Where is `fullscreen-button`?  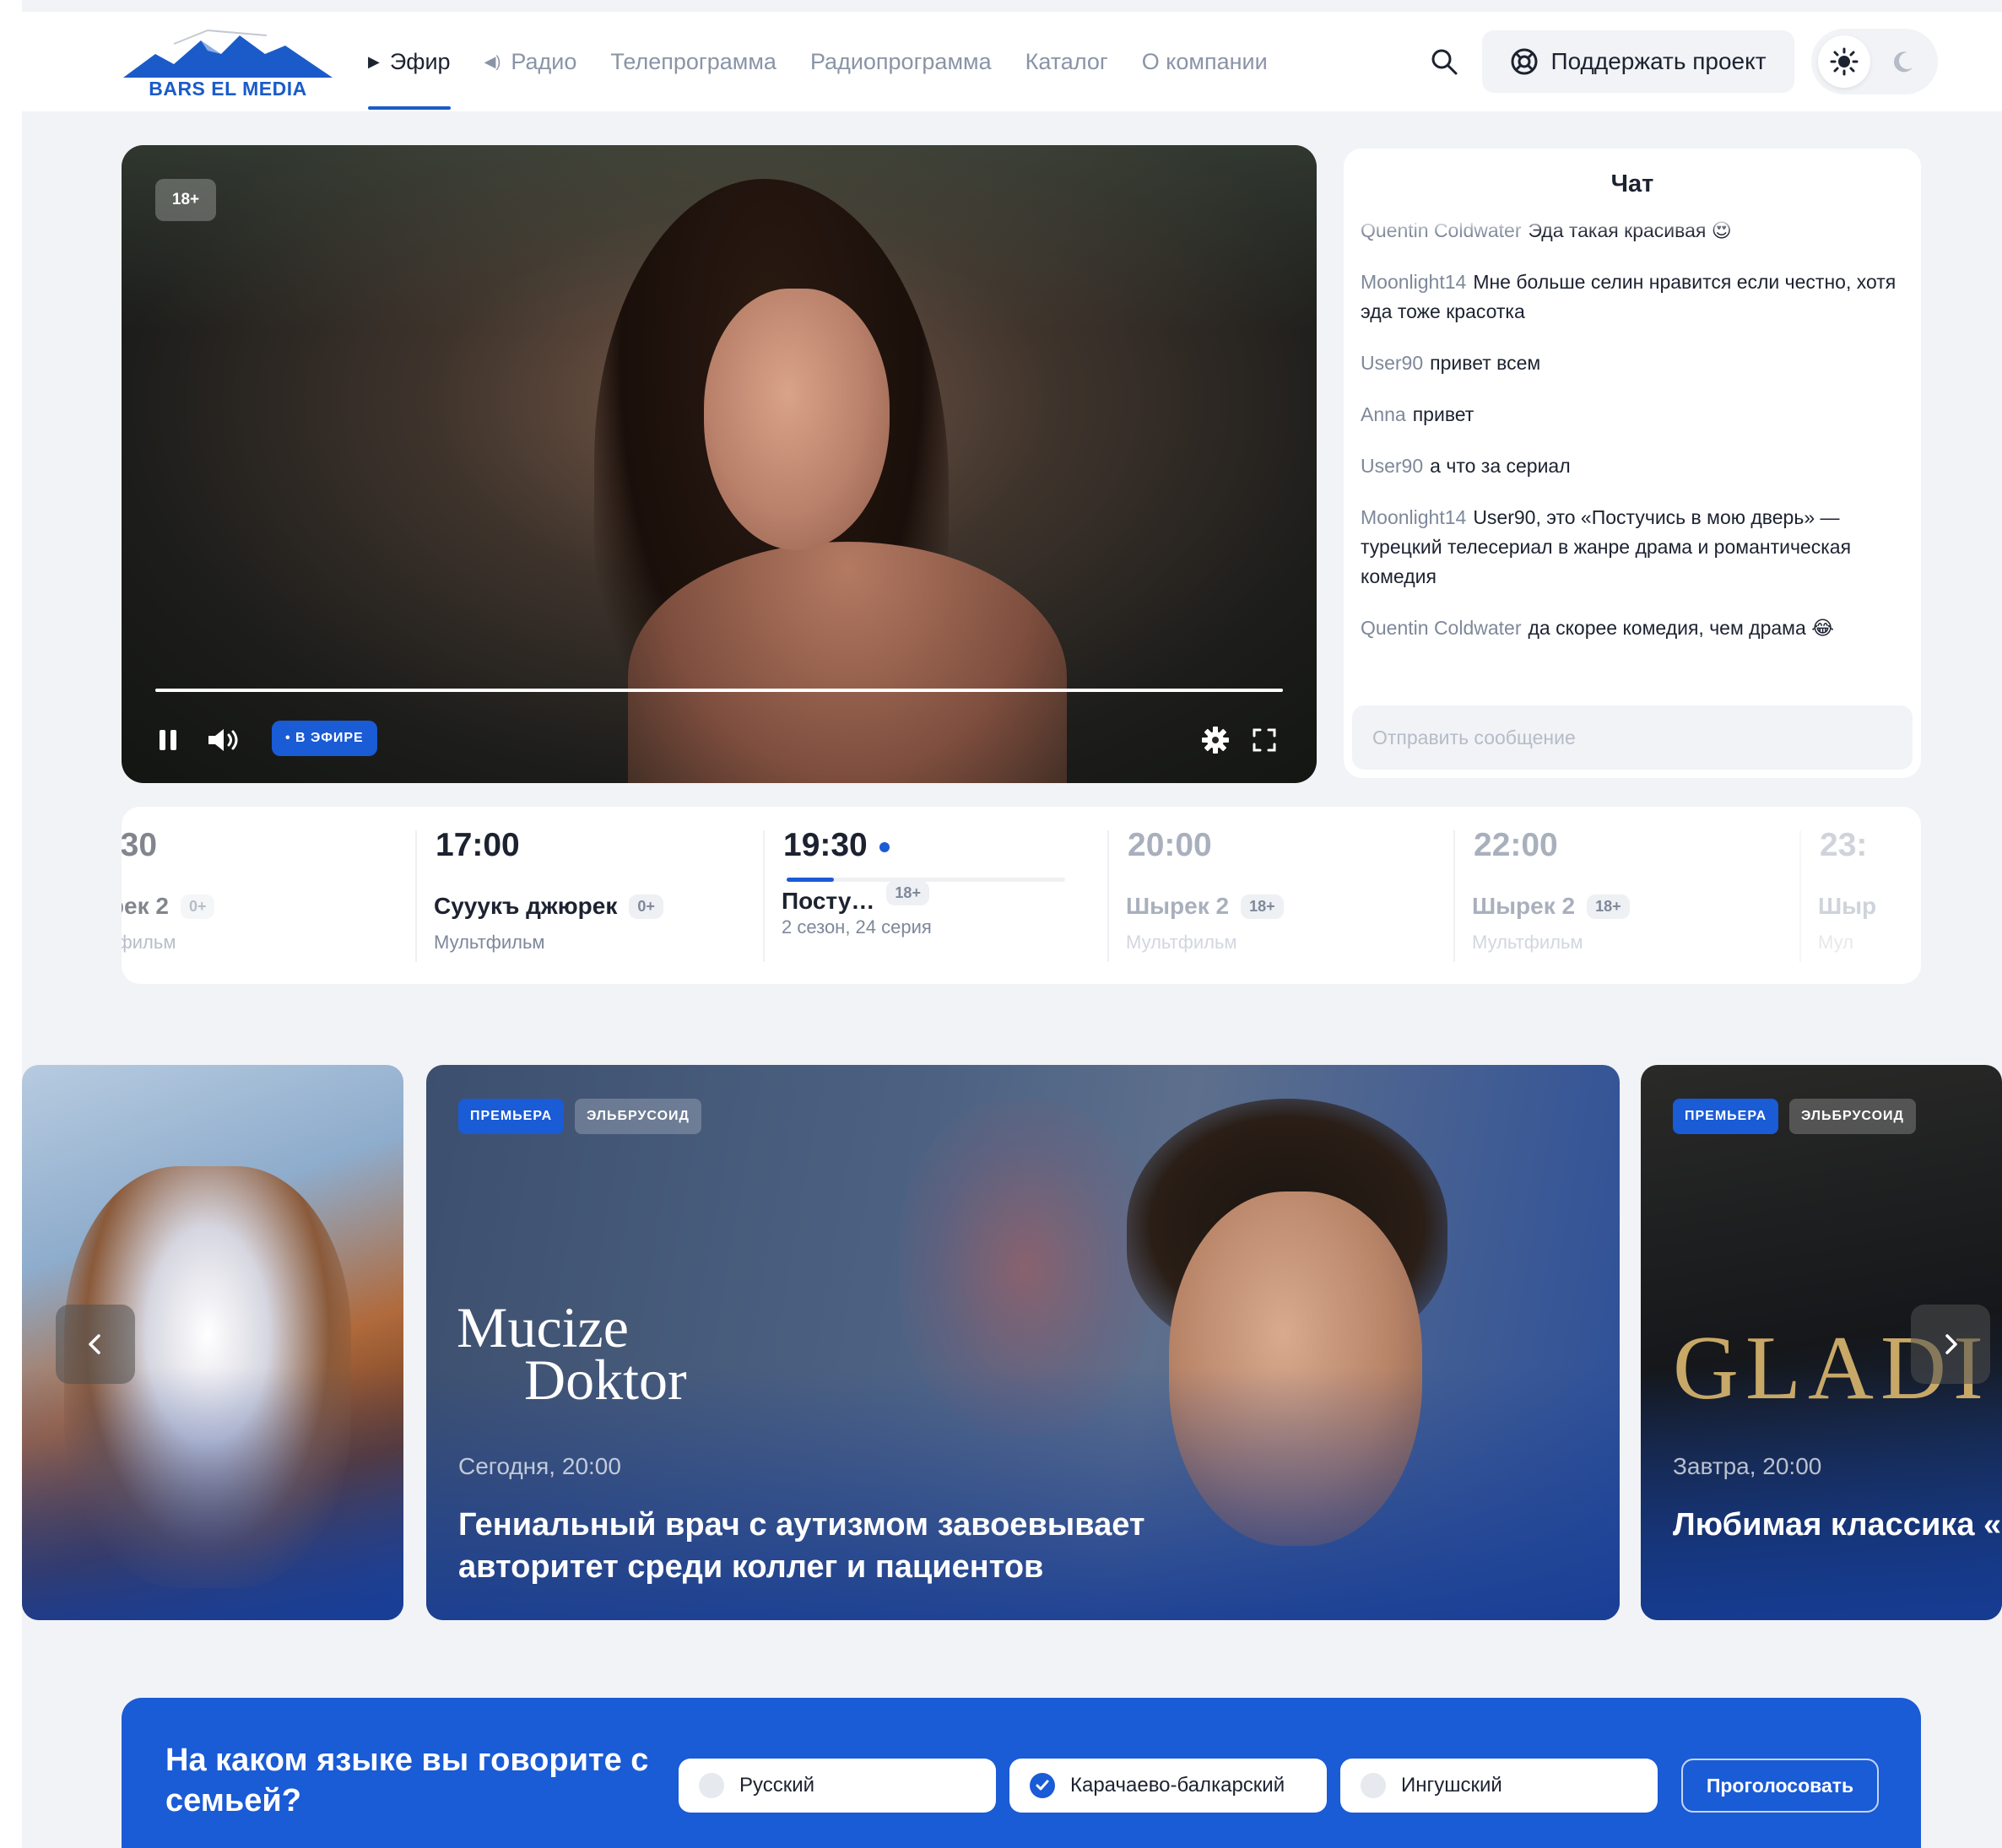
fullscreen-button is located at coordinates (1264, 740).